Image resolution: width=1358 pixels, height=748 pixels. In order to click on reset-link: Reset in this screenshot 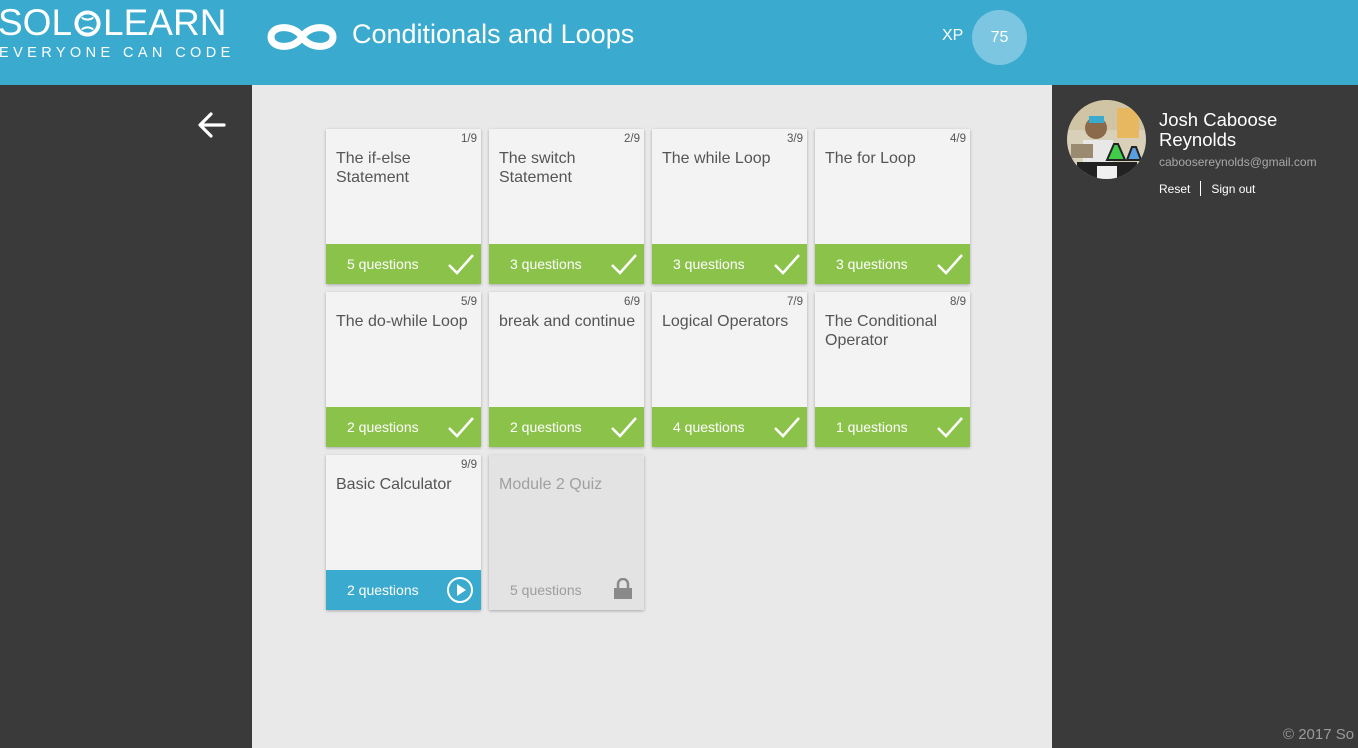, I will do `click(1174, 189)`.